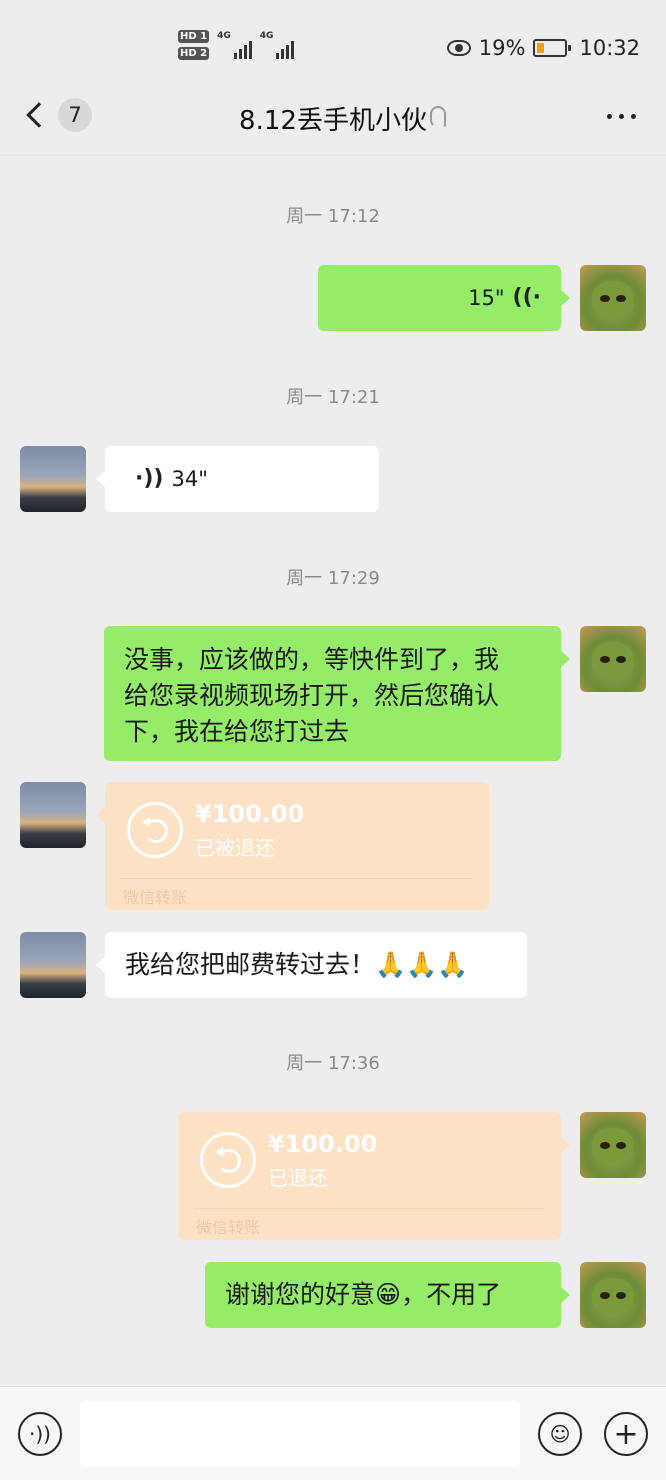 The height and width of the screenshot is (1480, 666). I want to click on transfer-status: 已被退还, so click(235, 848).